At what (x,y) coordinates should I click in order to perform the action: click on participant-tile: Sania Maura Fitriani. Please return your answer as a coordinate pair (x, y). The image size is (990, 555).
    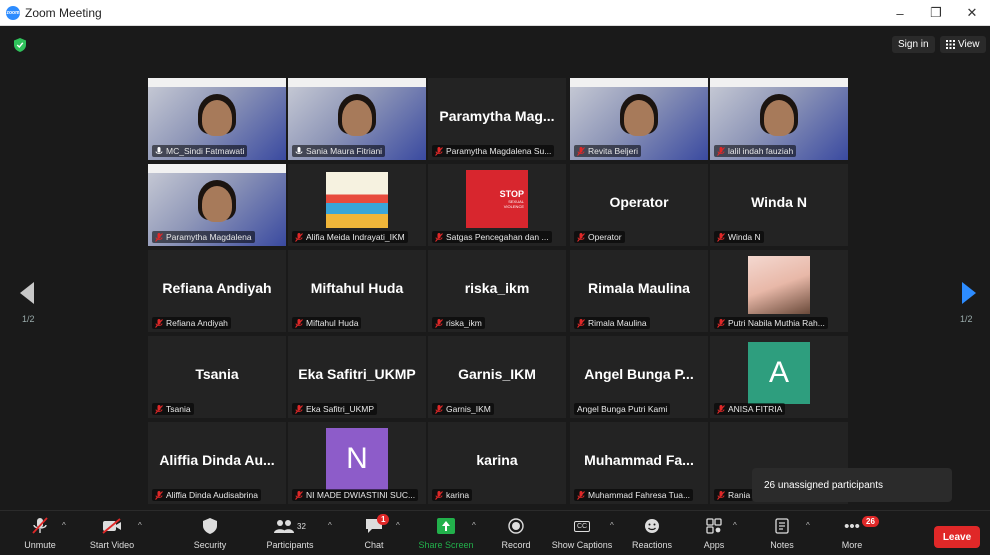
    Looking at the image, I should click on (357, 119).